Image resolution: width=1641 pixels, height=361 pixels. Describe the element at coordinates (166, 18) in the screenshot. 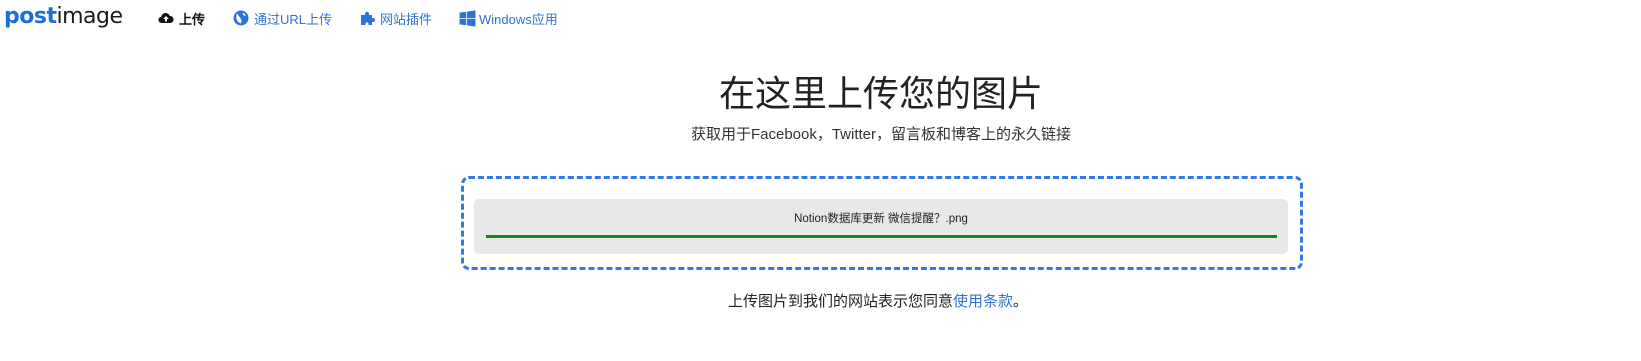

I see `cloud-upload-icon` at that location.